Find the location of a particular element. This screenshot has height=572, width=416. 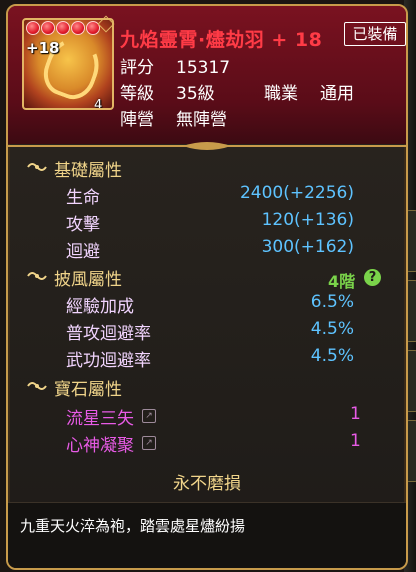

stat-value: 120(+136) is located at coordinates (307, 220).